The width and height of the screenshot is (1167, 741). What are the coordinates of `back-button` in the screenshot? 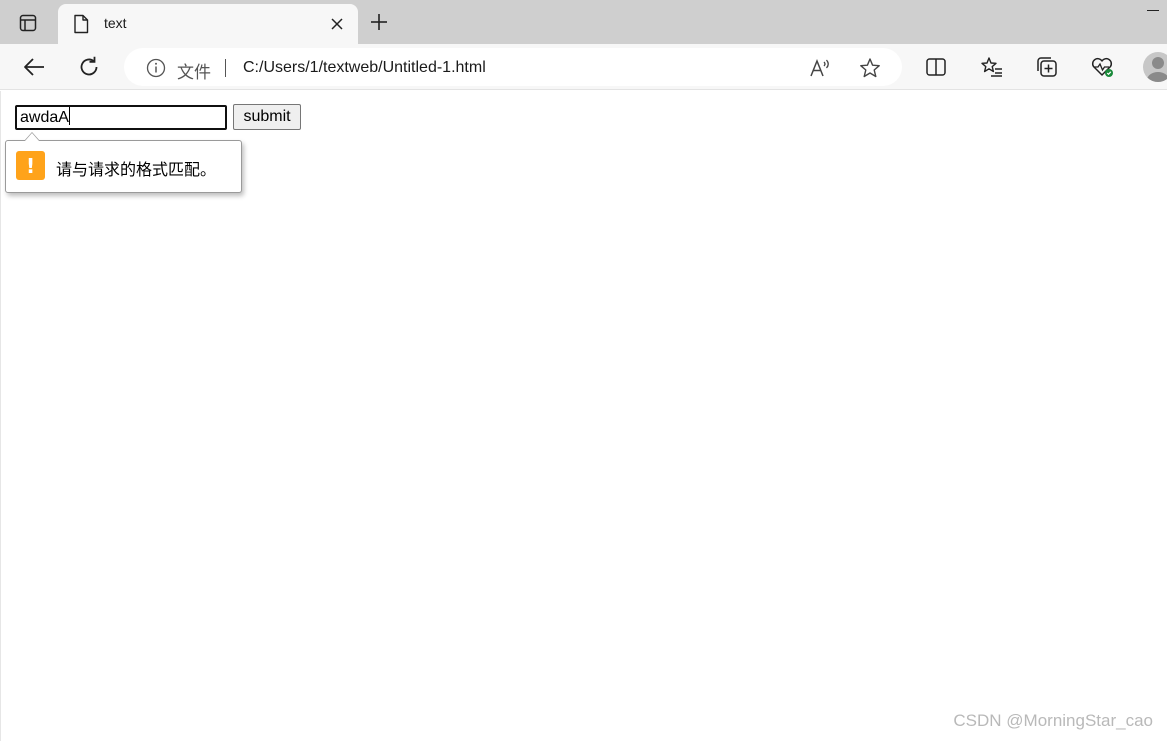 It's located at (34, 67).